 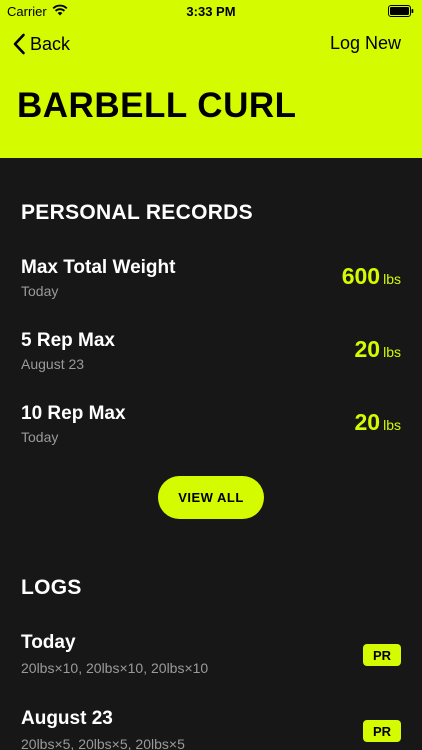 What do you see at coordinates (73, 413) in the screenshot?
I see `record-name: 10 Rep Max` at bounding box center [73, 413].